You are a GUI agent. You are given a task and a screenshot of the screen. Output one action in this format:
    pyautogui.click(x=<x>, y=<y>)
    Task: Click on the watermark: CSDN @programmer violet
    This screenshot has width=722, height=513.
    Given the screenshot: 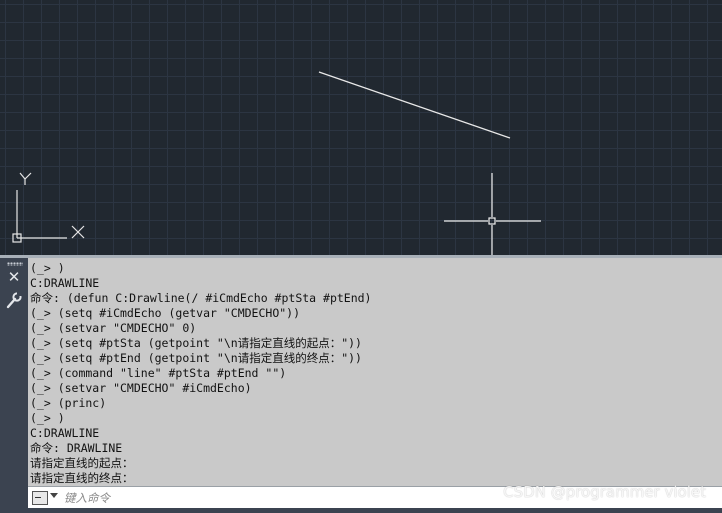 What is the action you would take?
    pyautogui.click(x=604, y=492)
    